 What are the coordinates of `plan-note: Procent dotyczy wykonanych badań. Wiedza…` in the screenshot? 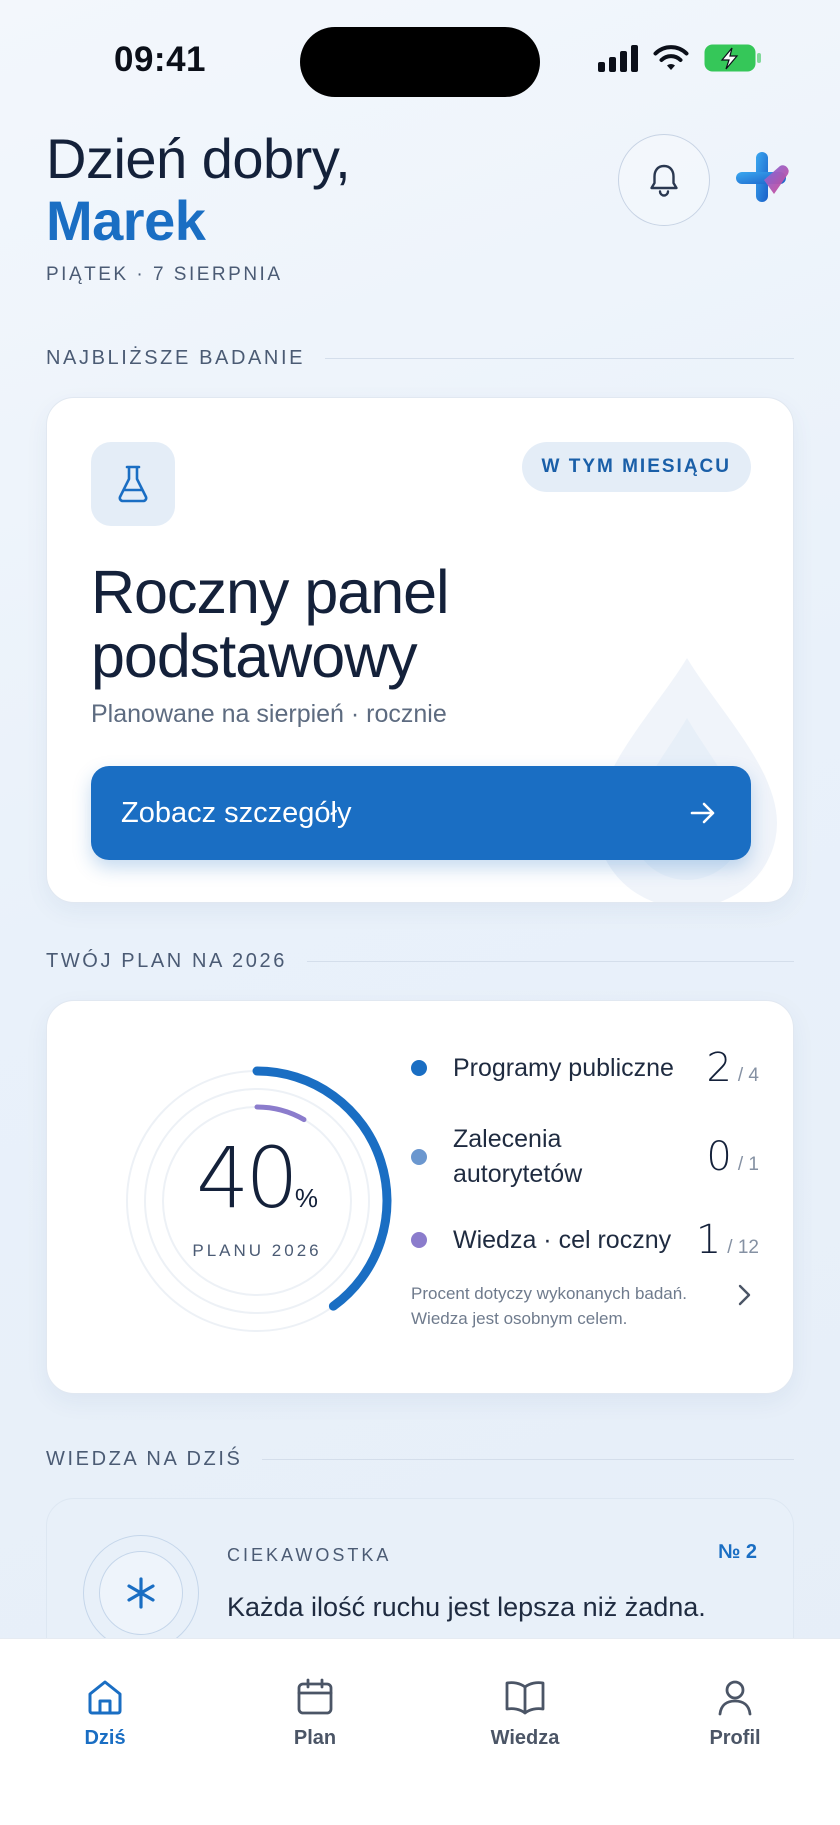 It's located at (549, 1306).